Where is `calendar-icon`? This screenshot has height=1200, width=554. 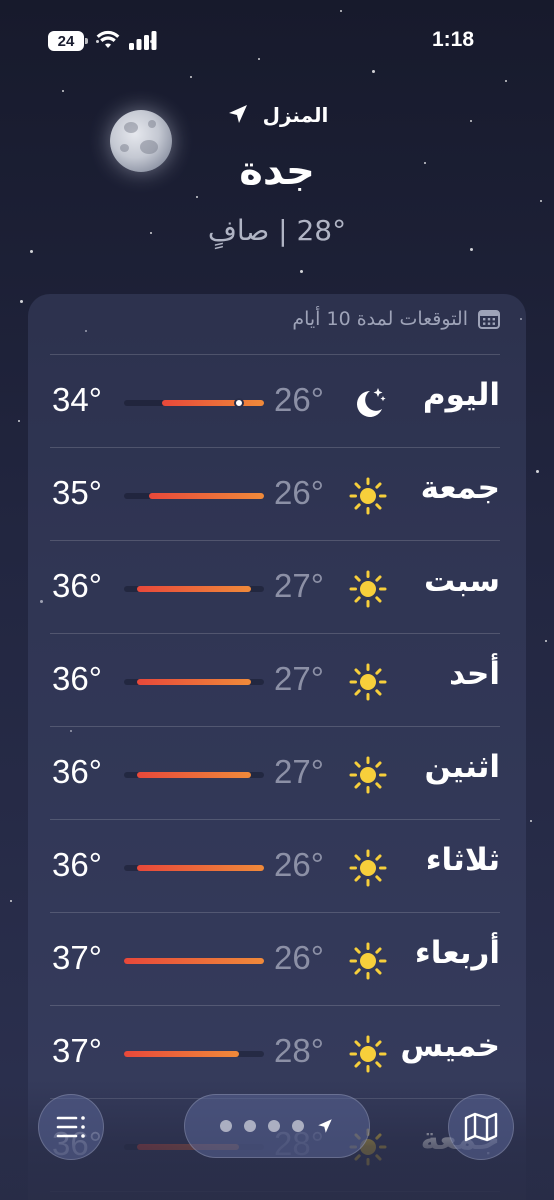 calendar-icon is located at coordinates (489, 319).